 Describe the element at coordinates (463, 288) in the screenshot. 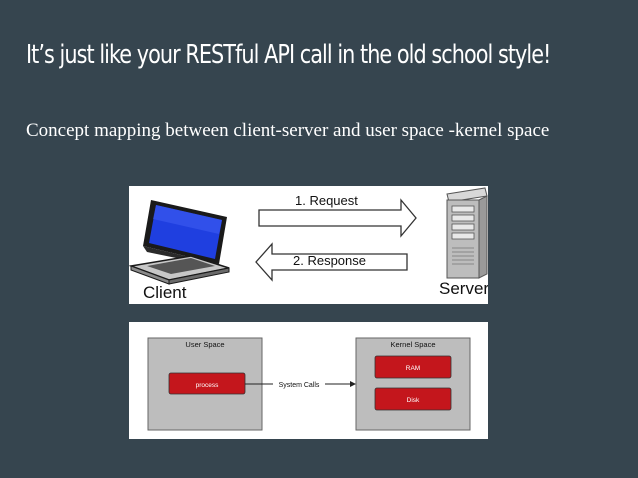

I see `server-label: Server` at that location.